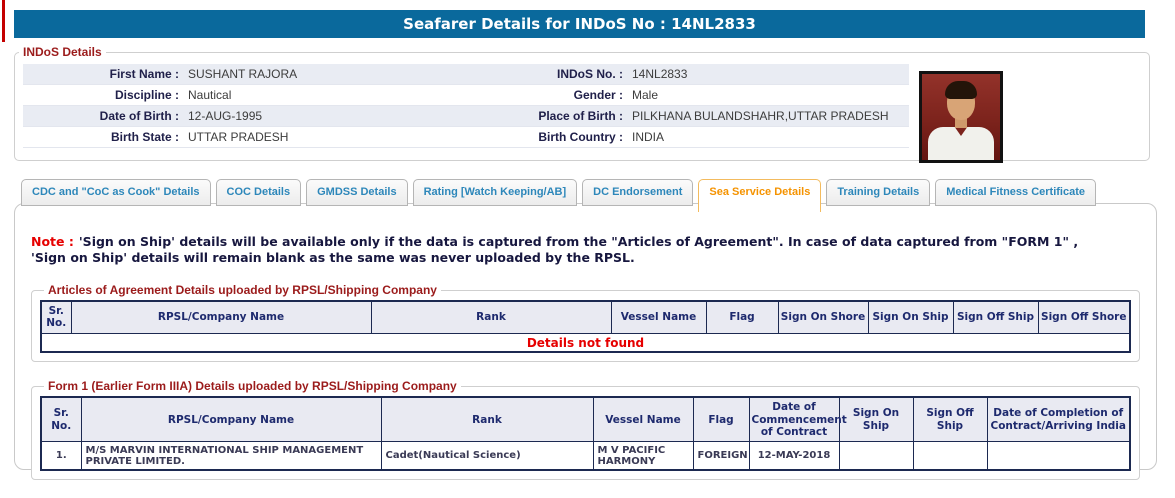  I want to click on date-of-birth-value: 12-AUG-1995, so click(225, 116).